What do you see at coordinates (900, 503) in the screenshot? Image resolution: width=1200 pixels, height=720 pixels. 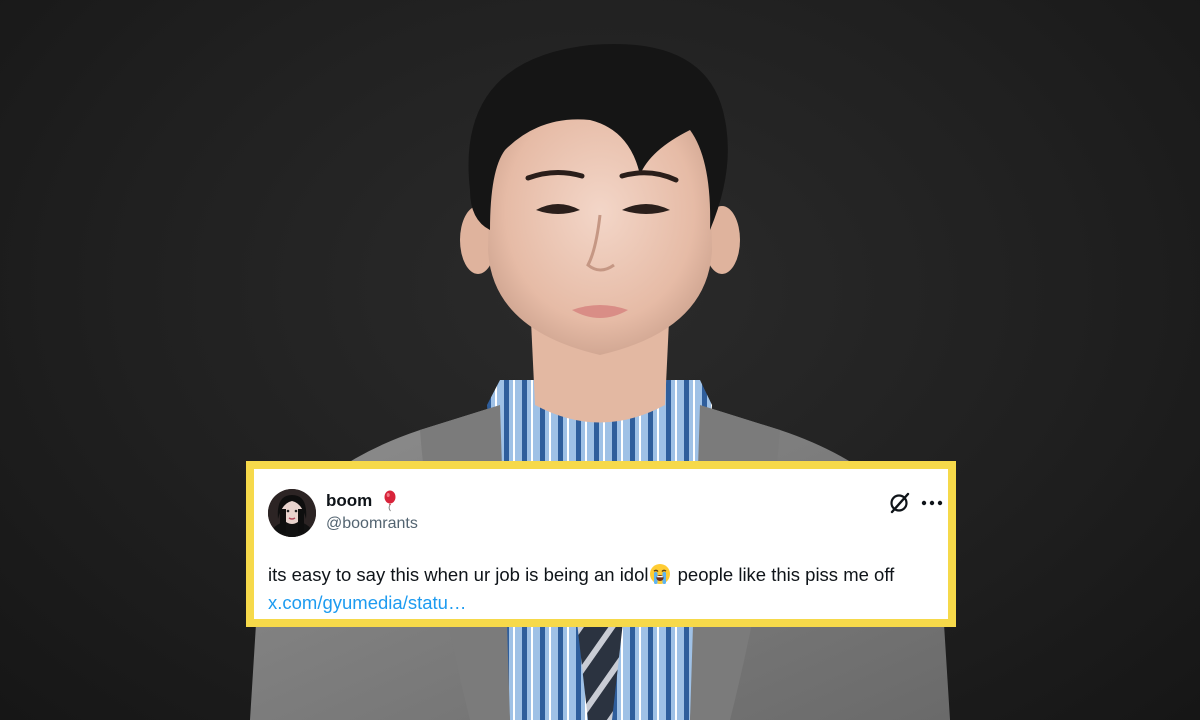 I see `x-logo-icon` at bounding box center [900, 503].